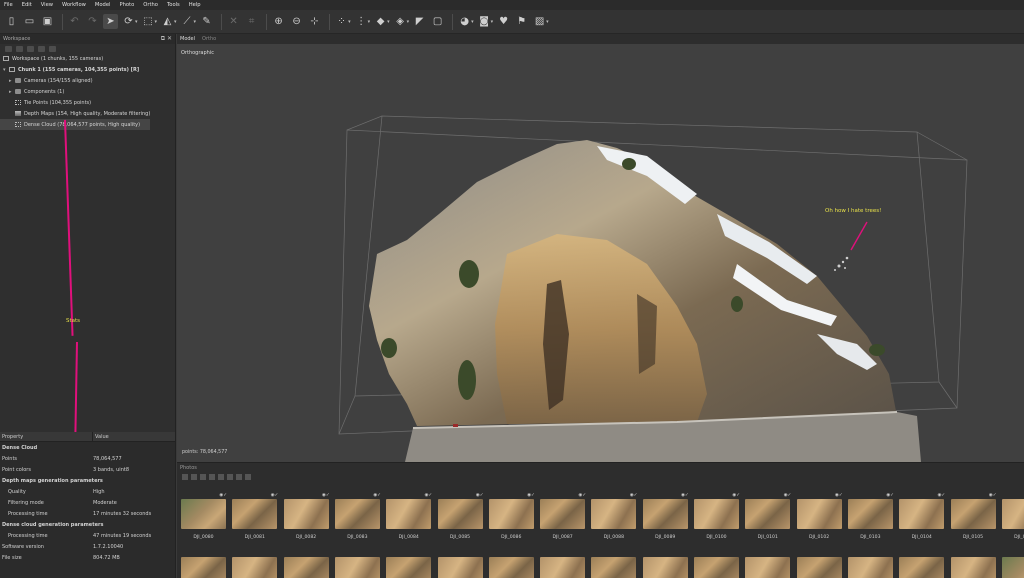 The width and height of the screenshot is (1024, 578). I want to click on rotate-right-icon, so click(212, 477).